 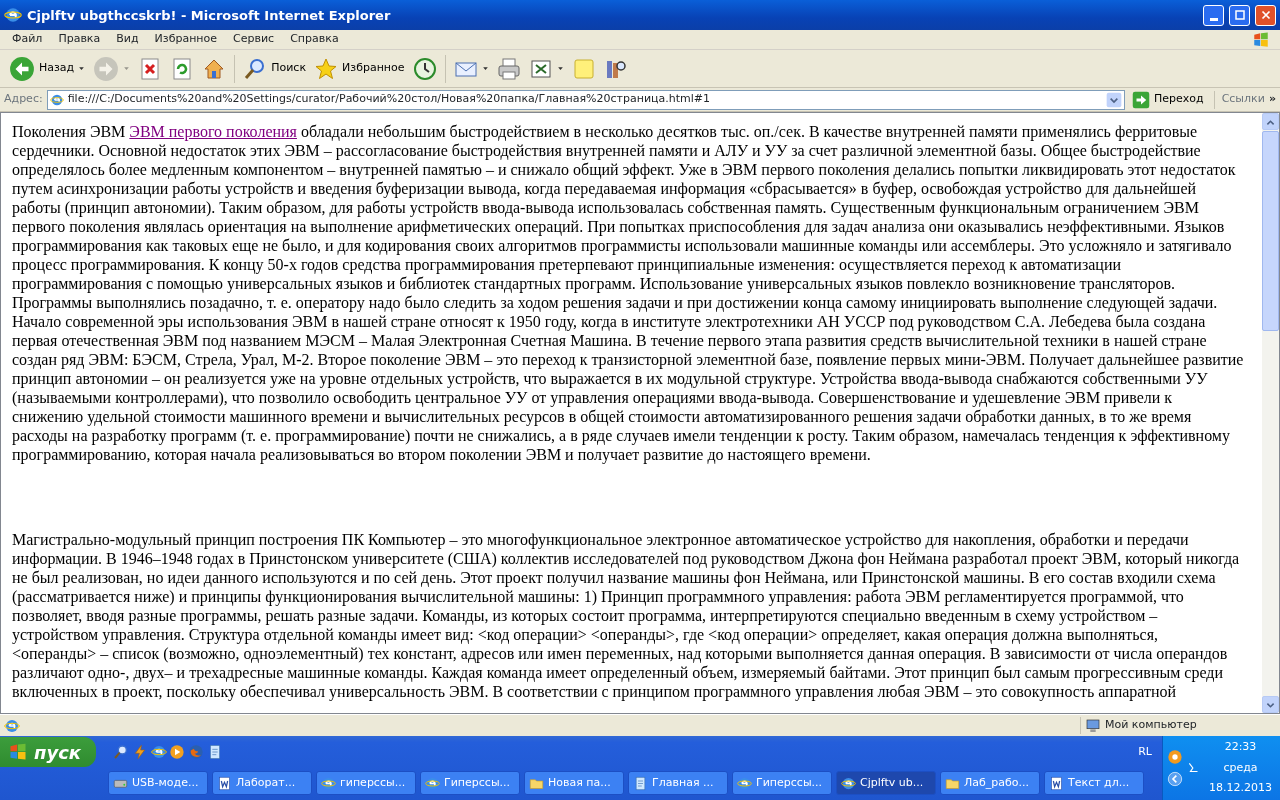 What do you see at coordinates (640, 783) in the screenshot?
I see `page-icon` at bounding box center [640, 783].